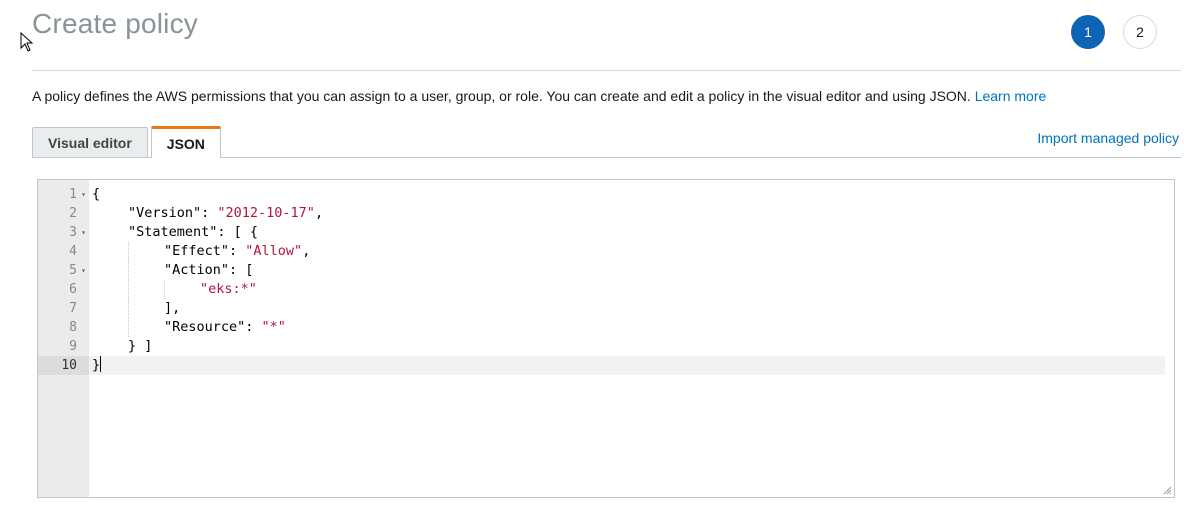 The width and height of the screenshot is (1184, 511). I want to click on line-number: 1 ▾, so click(63, 194).